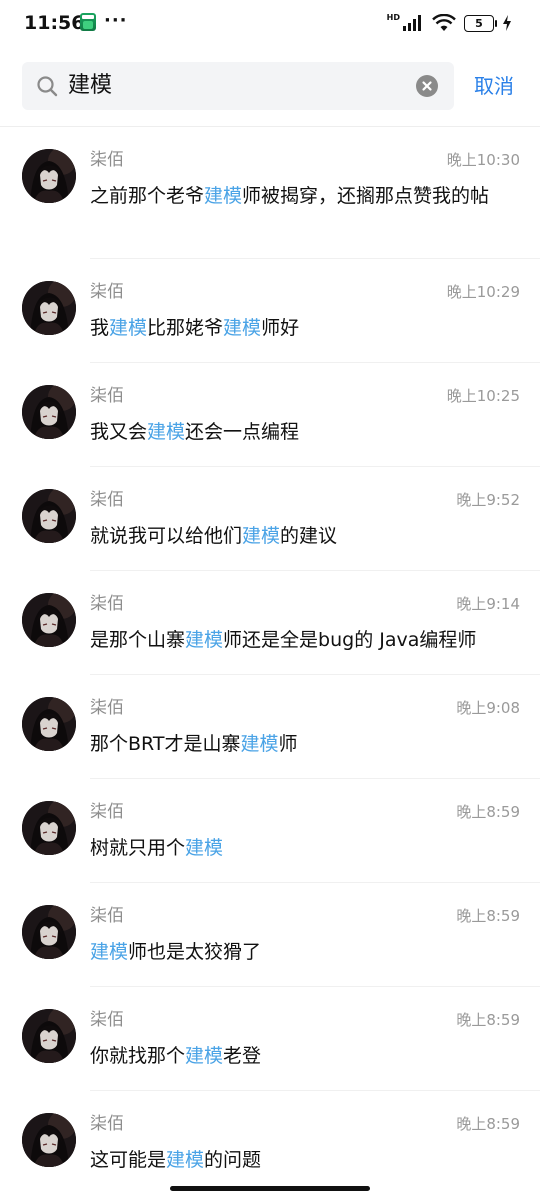 This screenshot has width=540, height=1200. What do you see at coordinates (233, 1160) in the screenshot?
I see `message-segment: 的问题` at bounding box center [233, 1160].